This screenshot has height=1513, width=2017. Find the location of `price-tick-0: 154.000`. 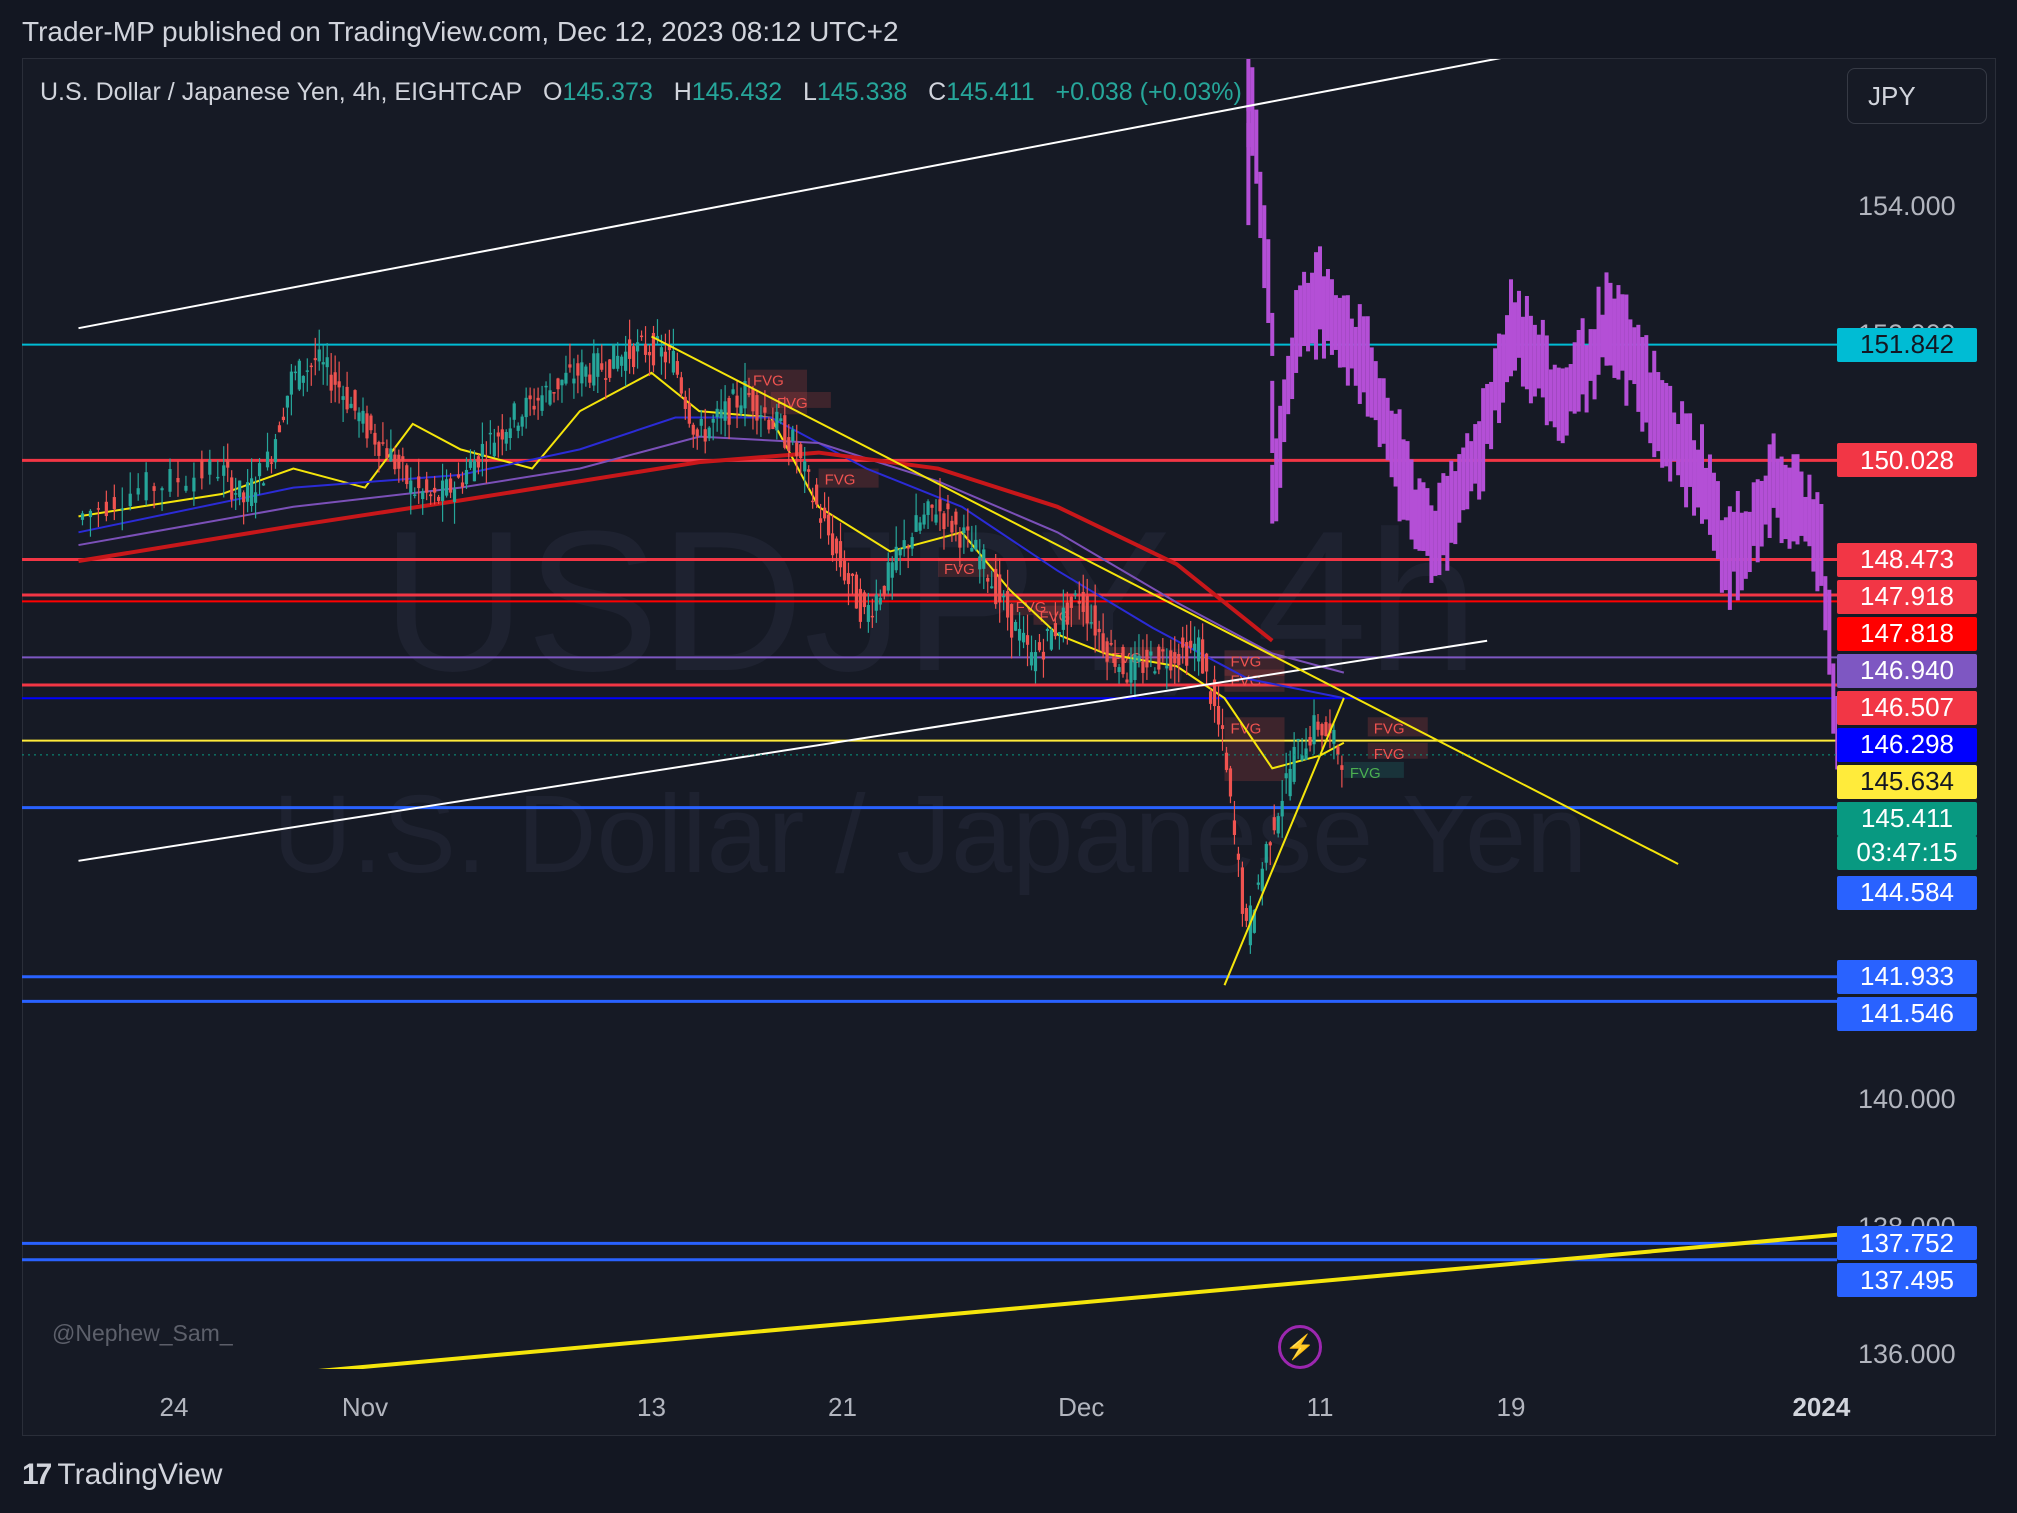

price-tick-0: 154.000 is located at coordinates (1907, 206).